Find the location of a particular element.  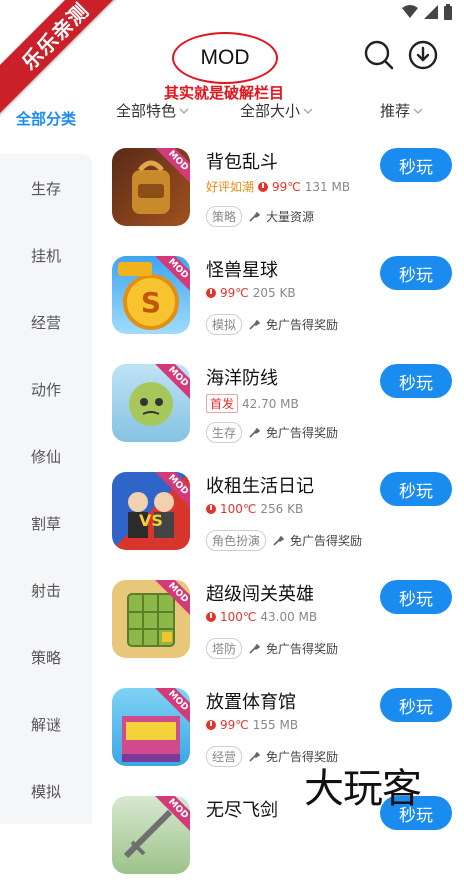

signal-icon is located at coordinates (431, 12).